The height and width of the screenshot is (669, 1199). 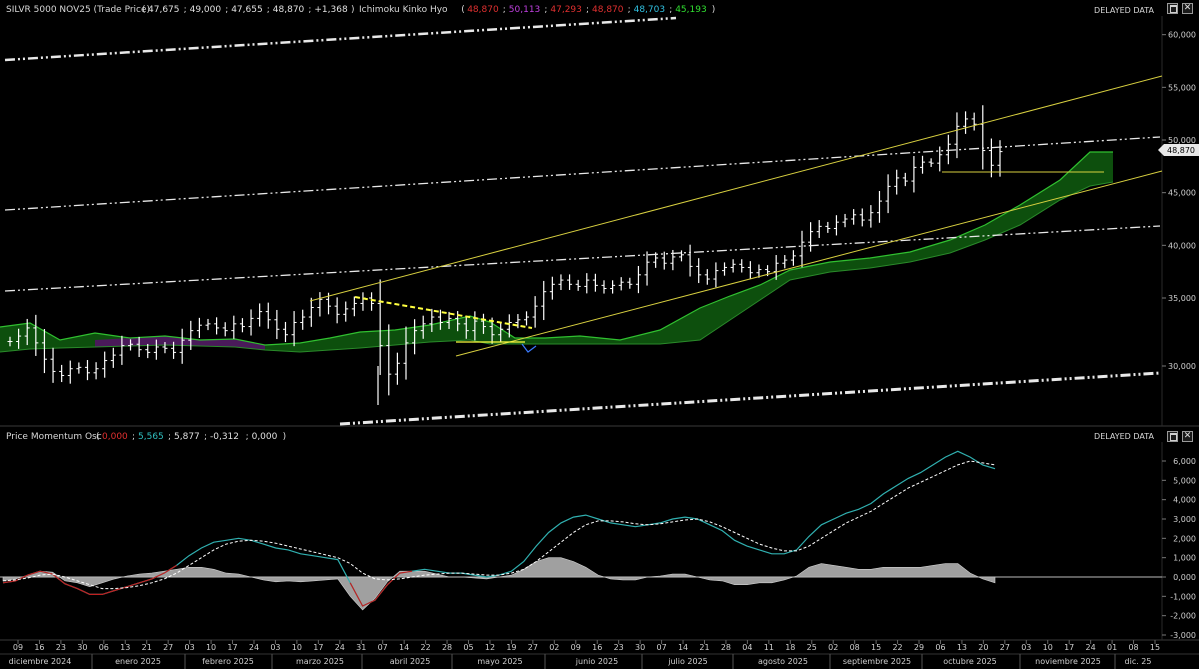 What do you see at coordinates (877, 661) in the screenshot?
I see `x-month-label: septiembre 2025` at bounding box center [877, 661].